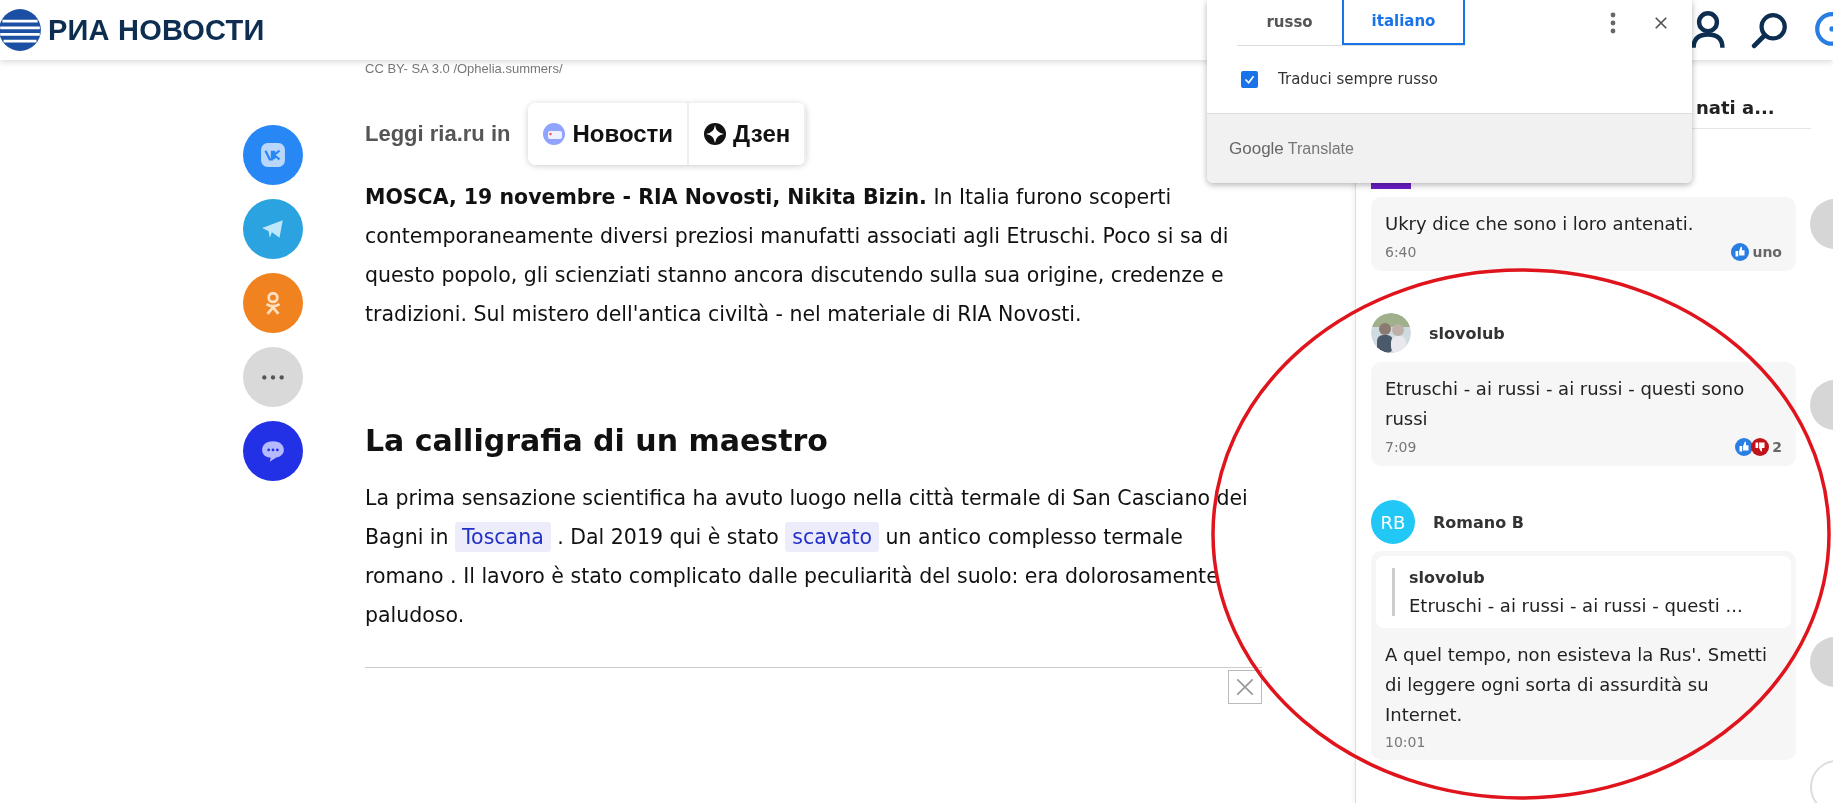 This screenshot has width=1833, height=803. I want to click on language-tab: russo, so click(1289, 22).